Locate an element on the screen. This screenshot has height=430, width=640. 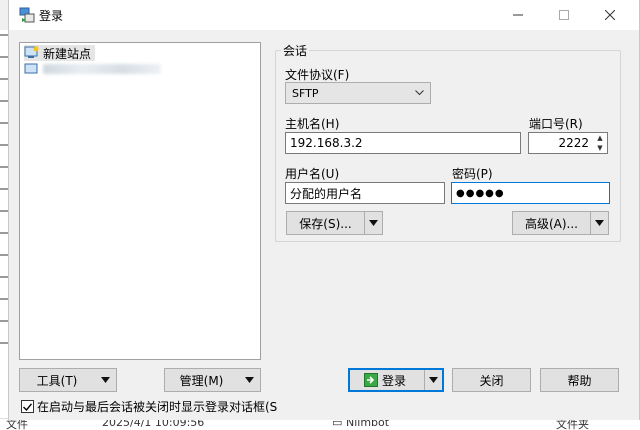
minimize-icon is located at coordinates (518, 15).